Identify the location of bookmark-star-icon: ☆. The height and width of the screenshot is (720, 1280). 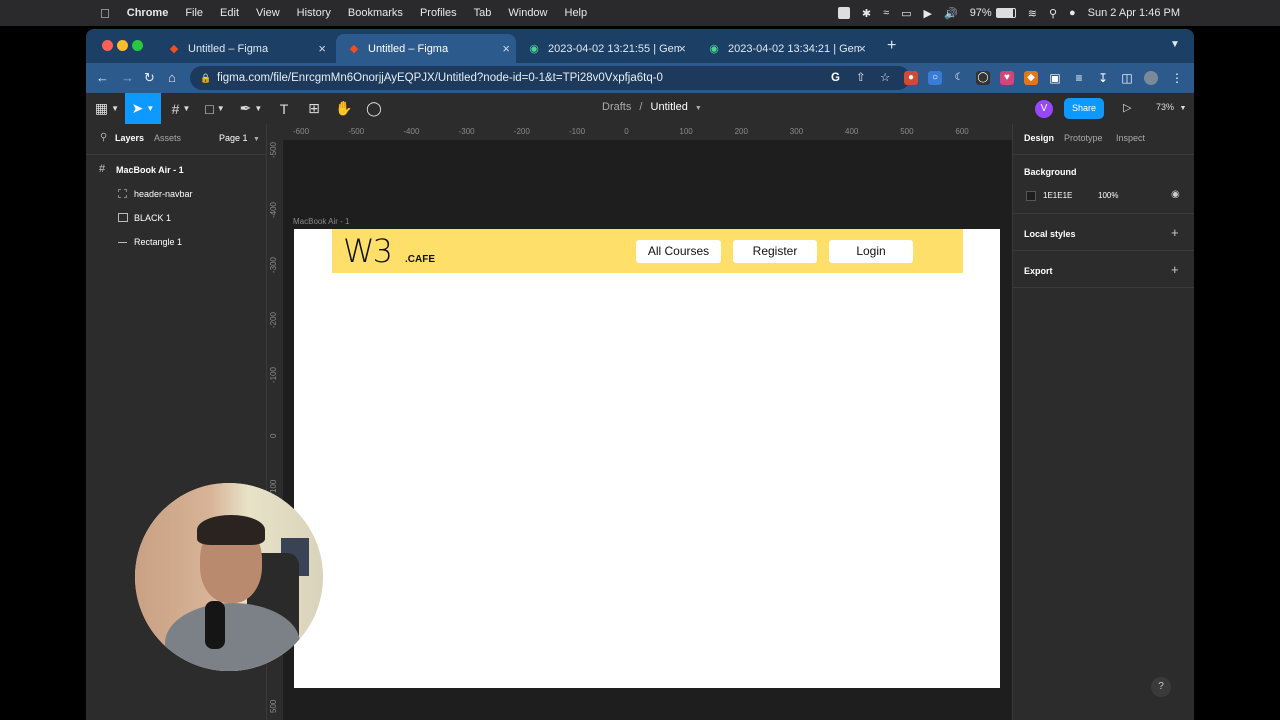
(885, 78).